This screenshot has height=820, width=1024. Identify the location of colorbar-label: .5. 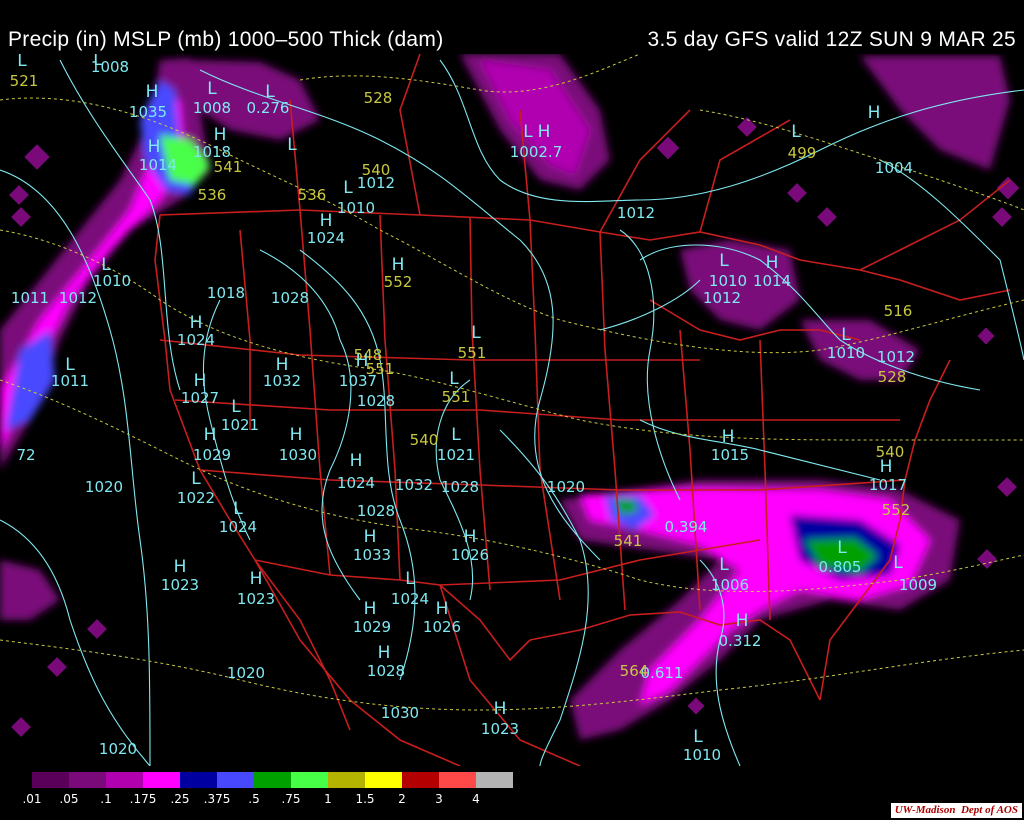
(254, 799).